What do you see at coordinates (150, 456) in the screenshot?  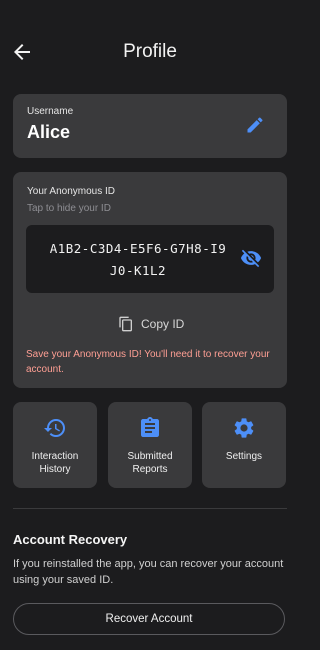 I see `tile-label-line: Submitted` at bounding box center [150, 456].